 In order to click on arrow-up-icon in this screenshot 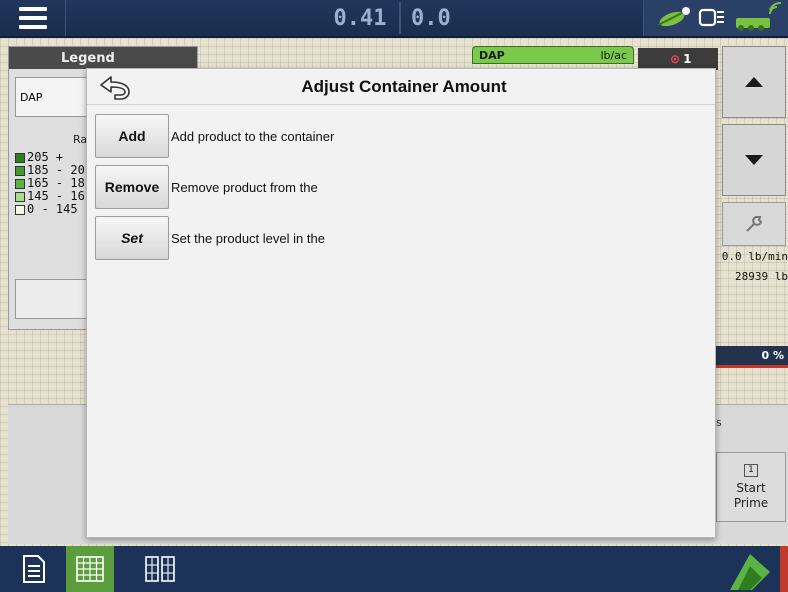, I will do `click(754, 82)`.